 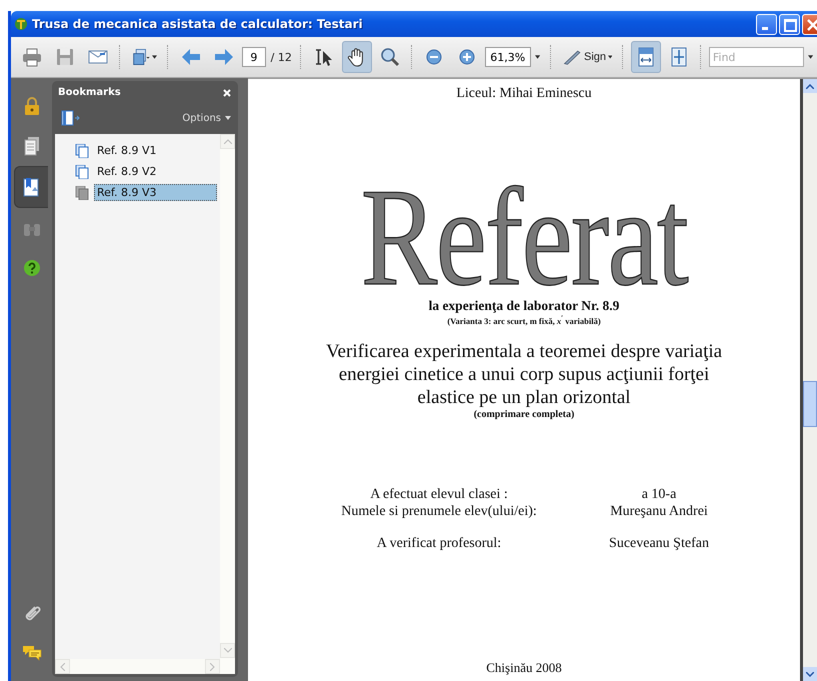 I want to click on zoom-level-field: 61,3%, so click(x=508, y=57).